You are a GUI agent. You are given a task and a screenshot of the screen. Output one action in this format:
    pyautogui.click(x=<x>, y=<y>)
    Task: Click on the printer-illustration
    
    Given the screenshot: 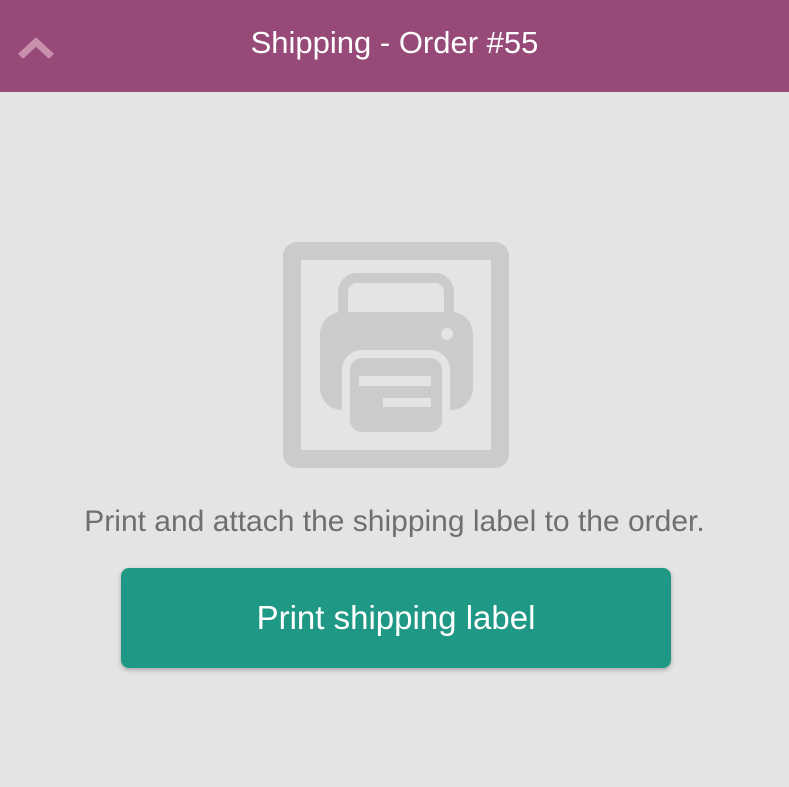 What is the action you would take?
    pyautogui.click(x=396, y=355)
    